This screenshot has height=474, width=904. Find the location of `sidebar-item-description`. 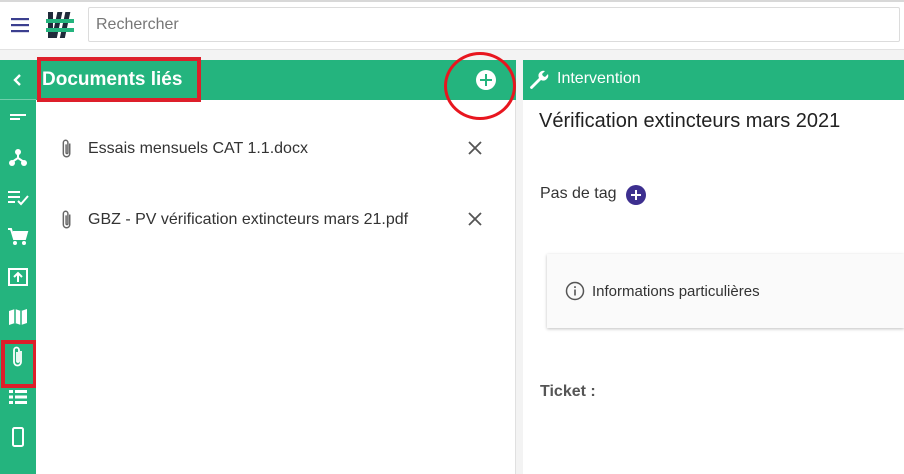

sidebar-item-description is located at coordinates (18, 119).